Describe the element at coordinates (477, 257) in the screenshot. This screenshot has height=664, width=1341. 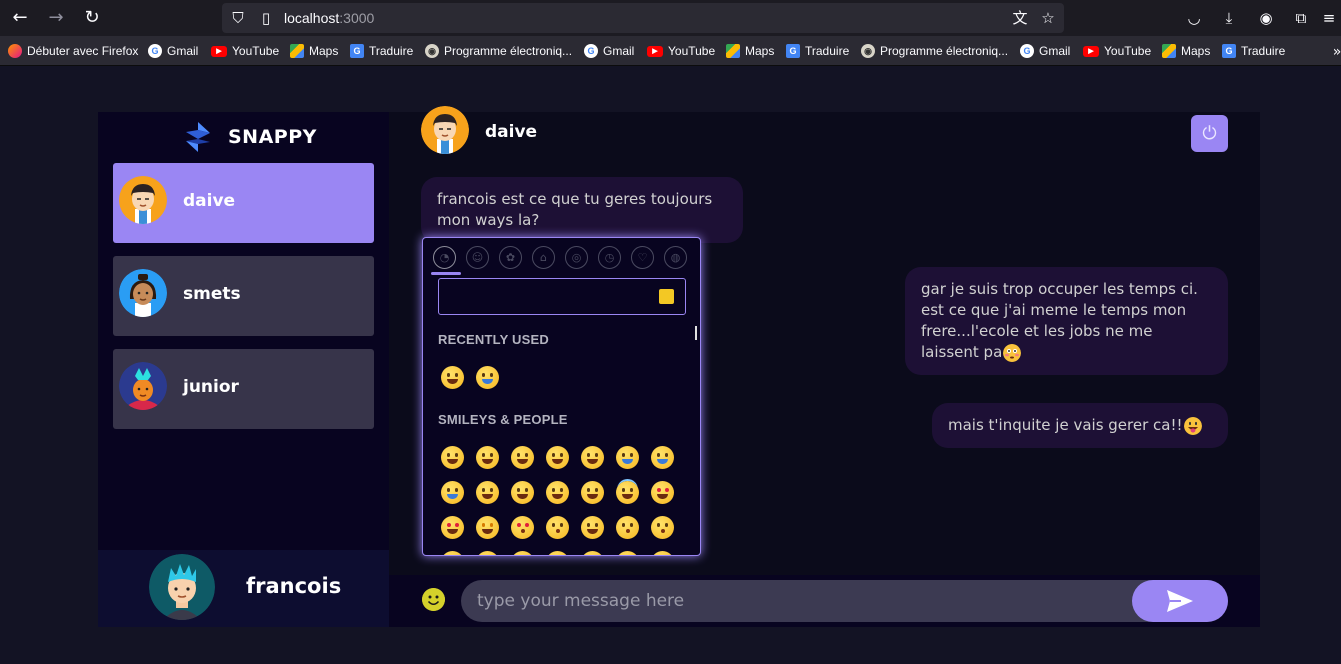
I see `smileys-category-icon: ☺` at that location.